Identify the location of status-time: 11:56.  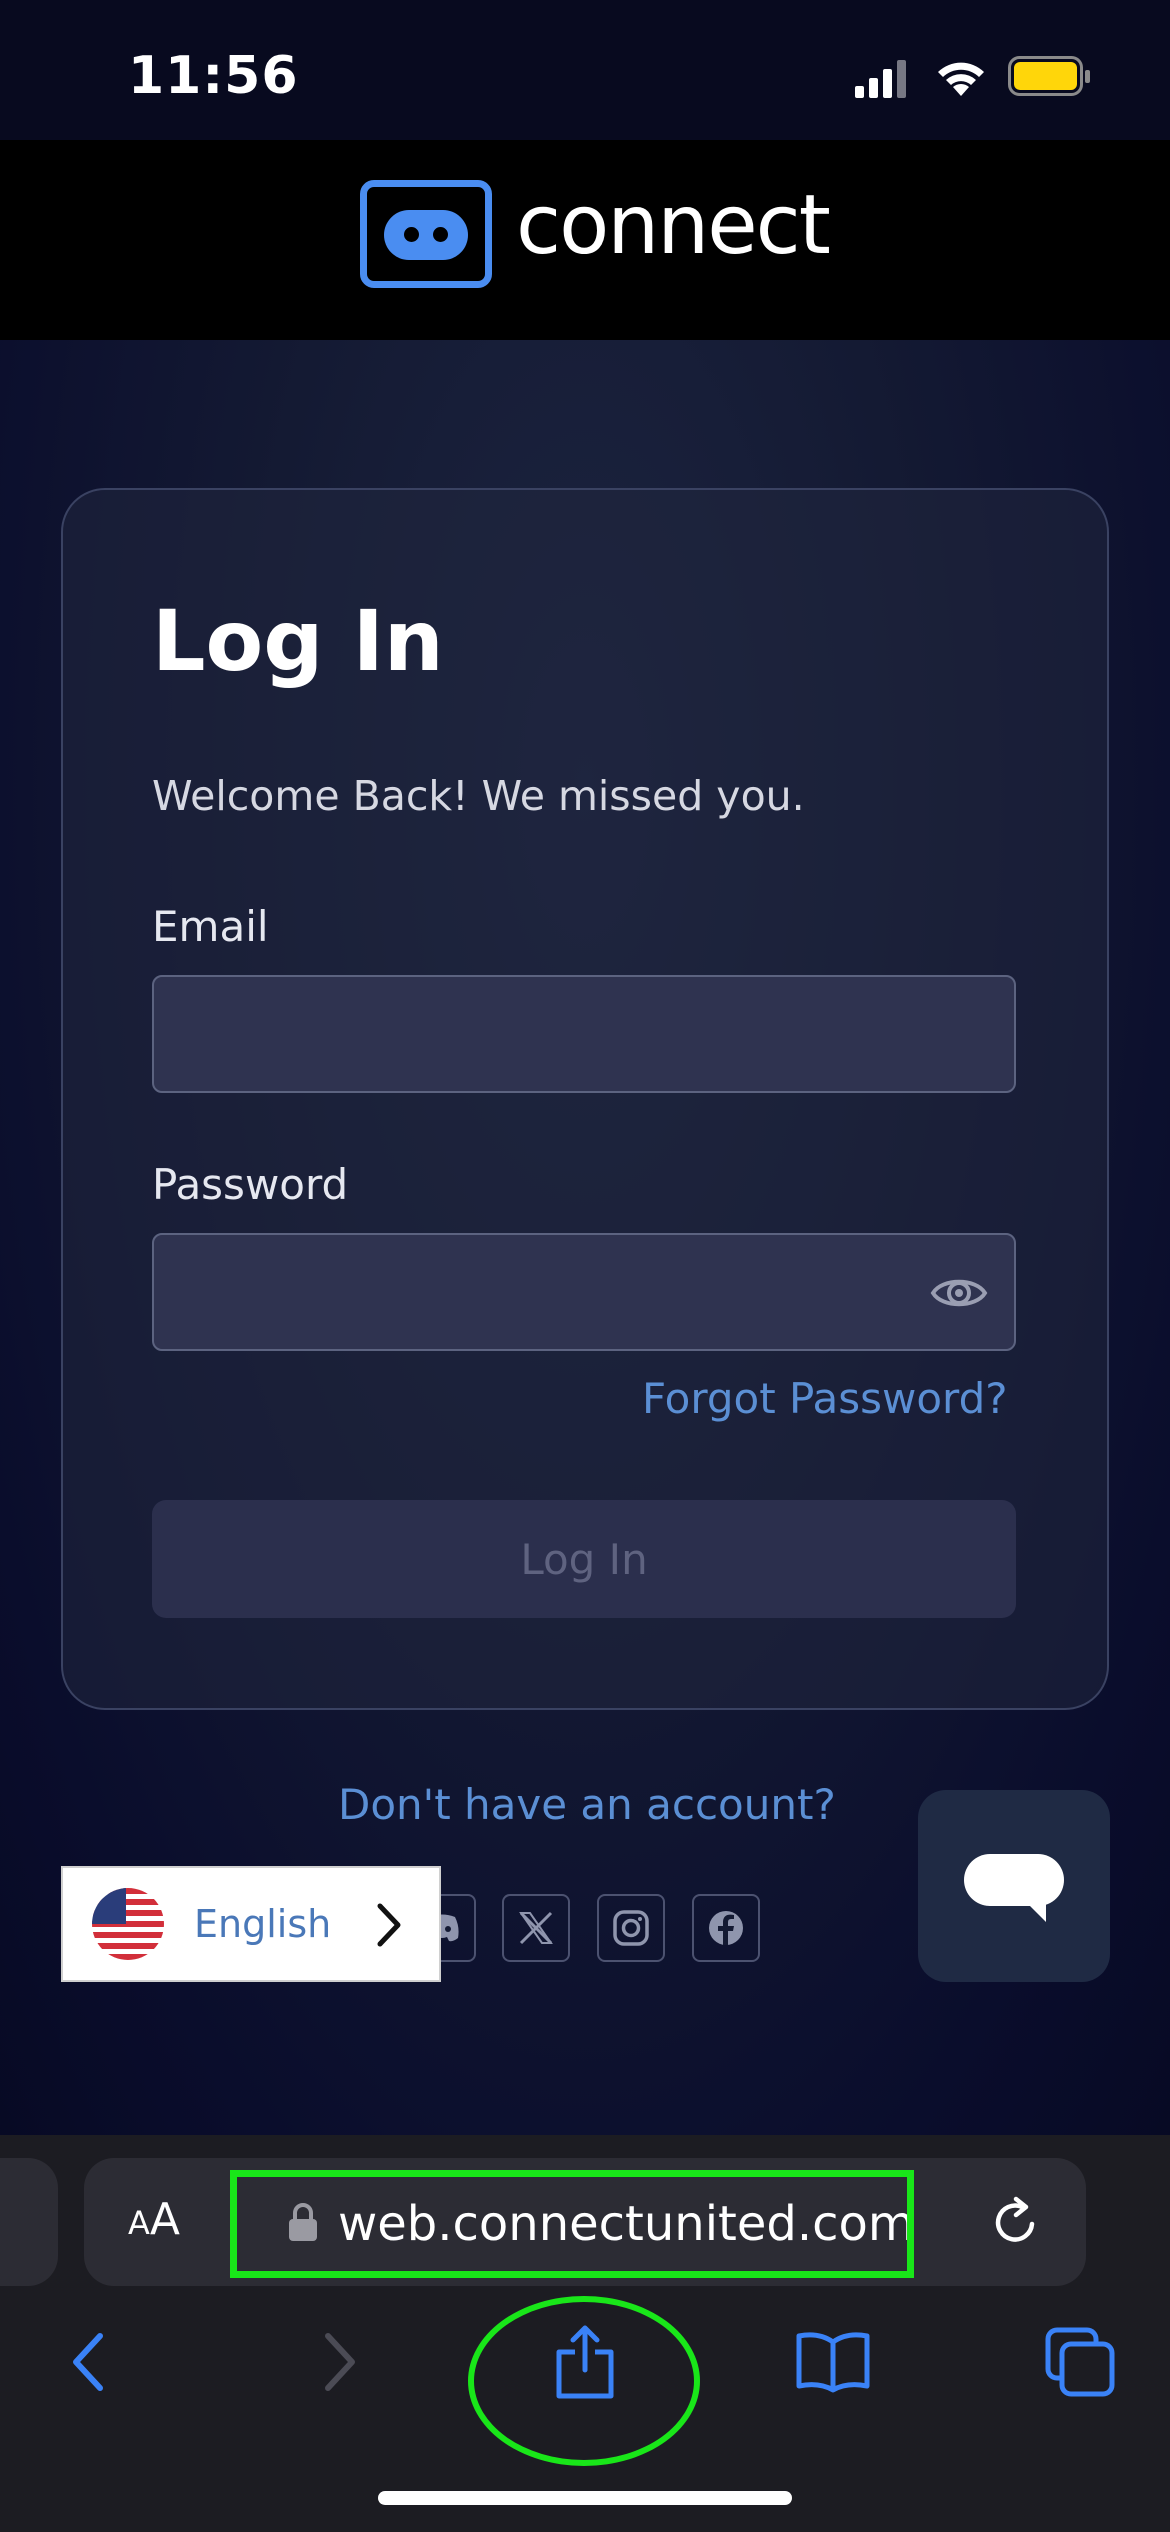
(213, 76).